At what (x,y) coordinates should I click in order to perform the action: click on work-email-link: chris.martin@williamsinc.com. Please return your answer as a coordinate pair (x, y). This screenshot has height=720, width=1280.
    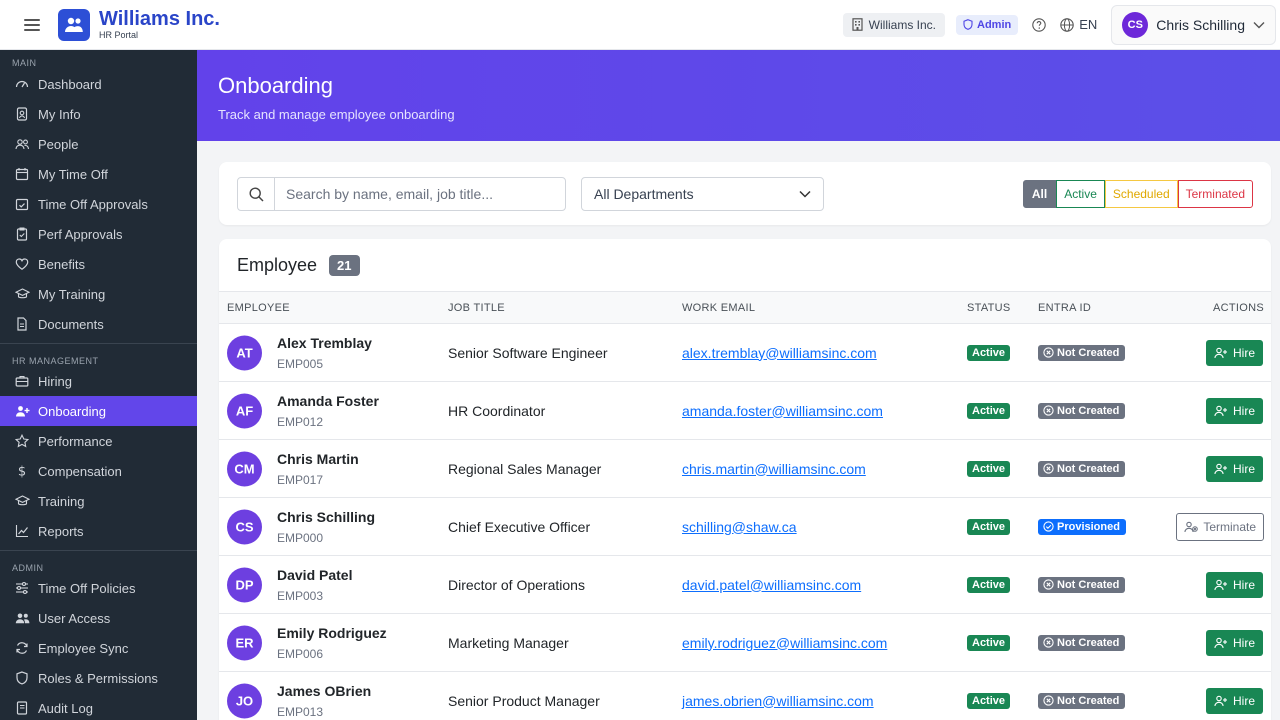
    Looking at the image, I should click on (774, 469).